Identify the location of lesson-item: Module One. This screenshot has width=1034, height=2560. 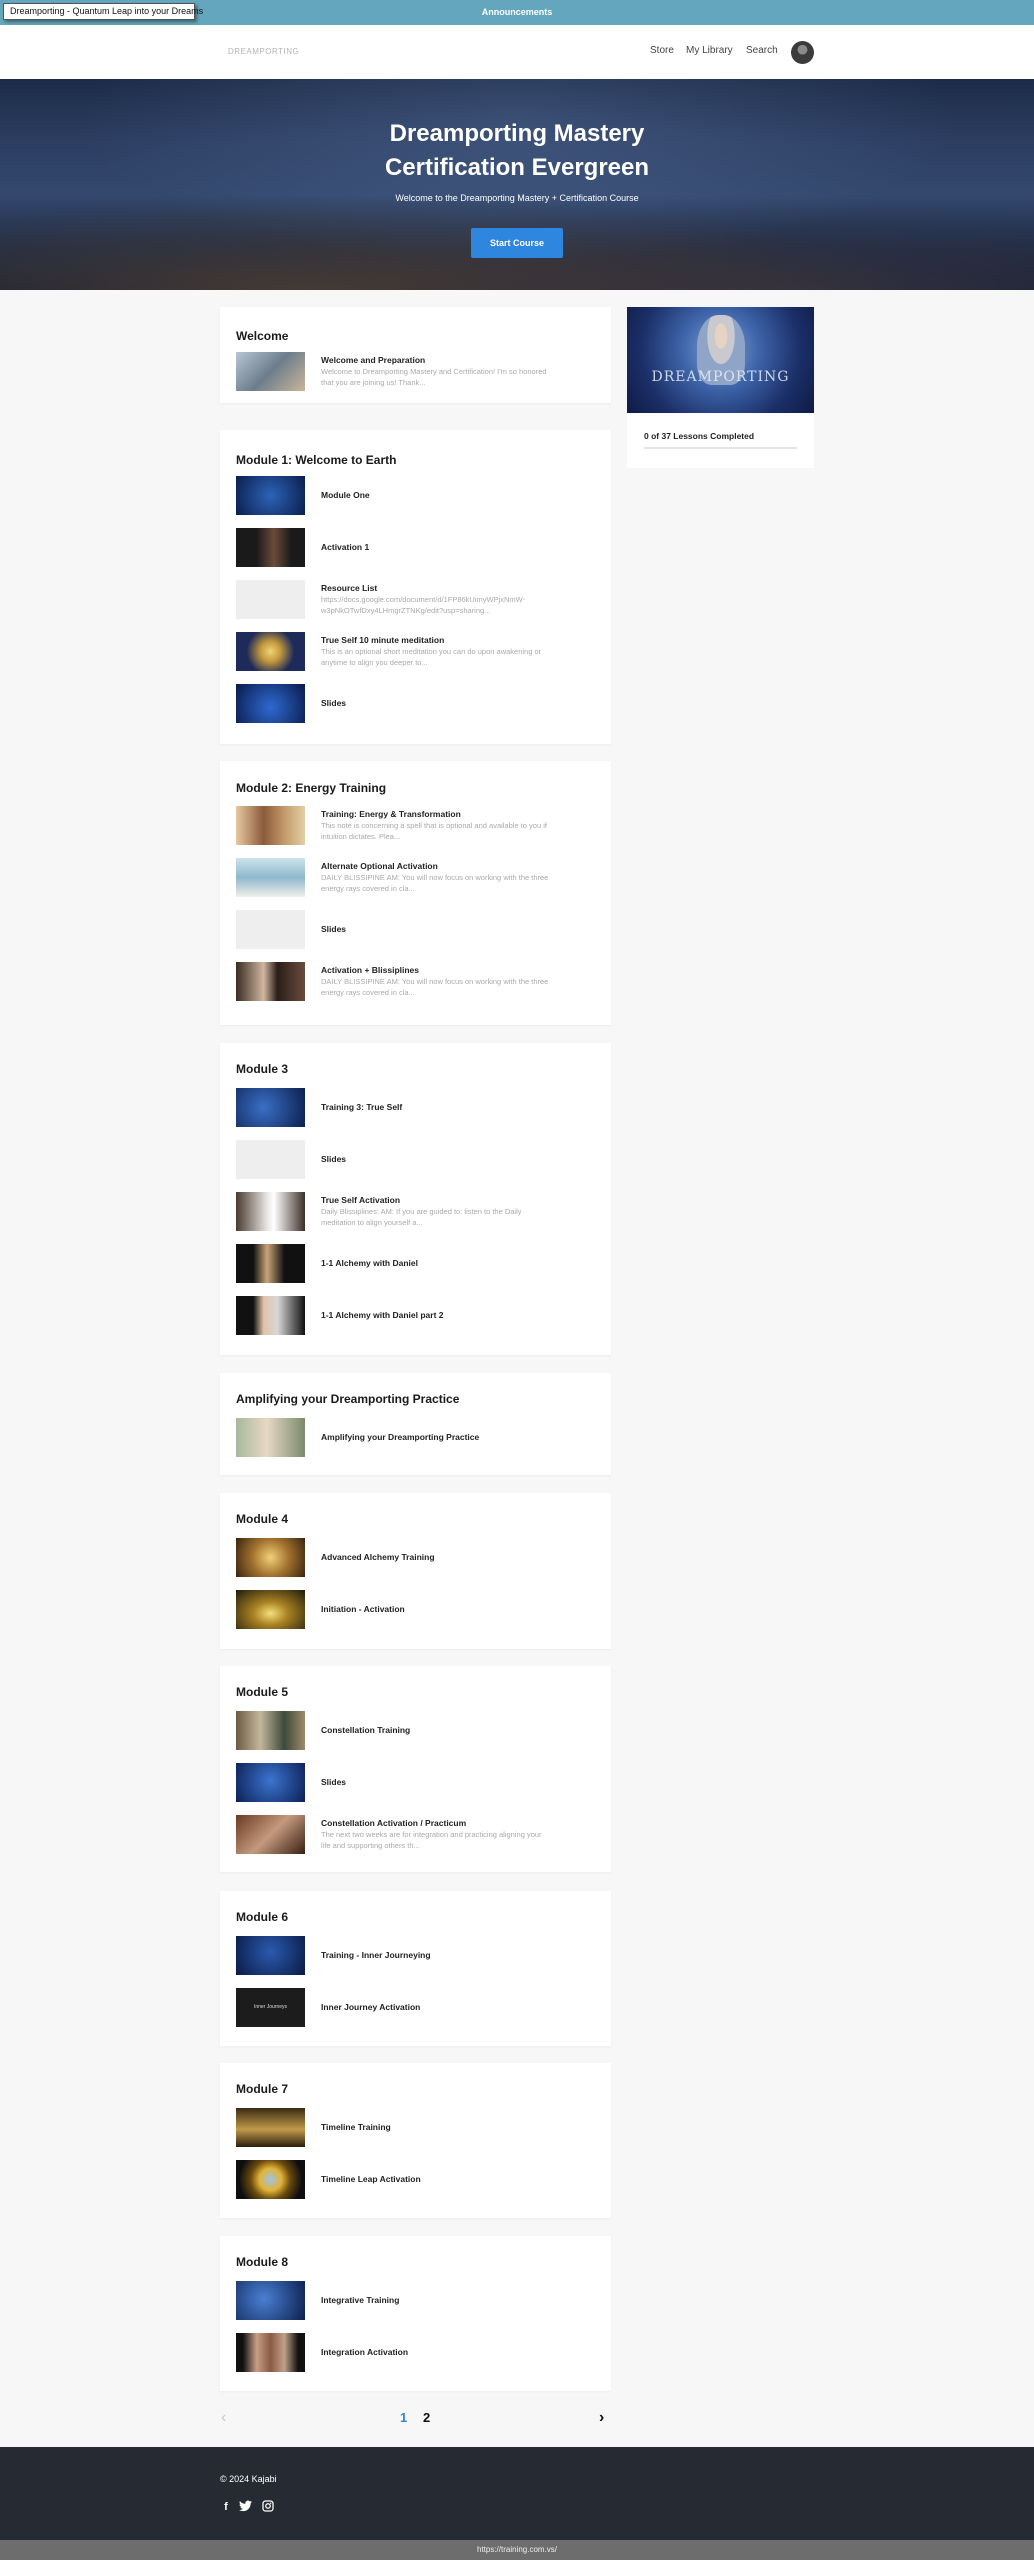
(416, 496).